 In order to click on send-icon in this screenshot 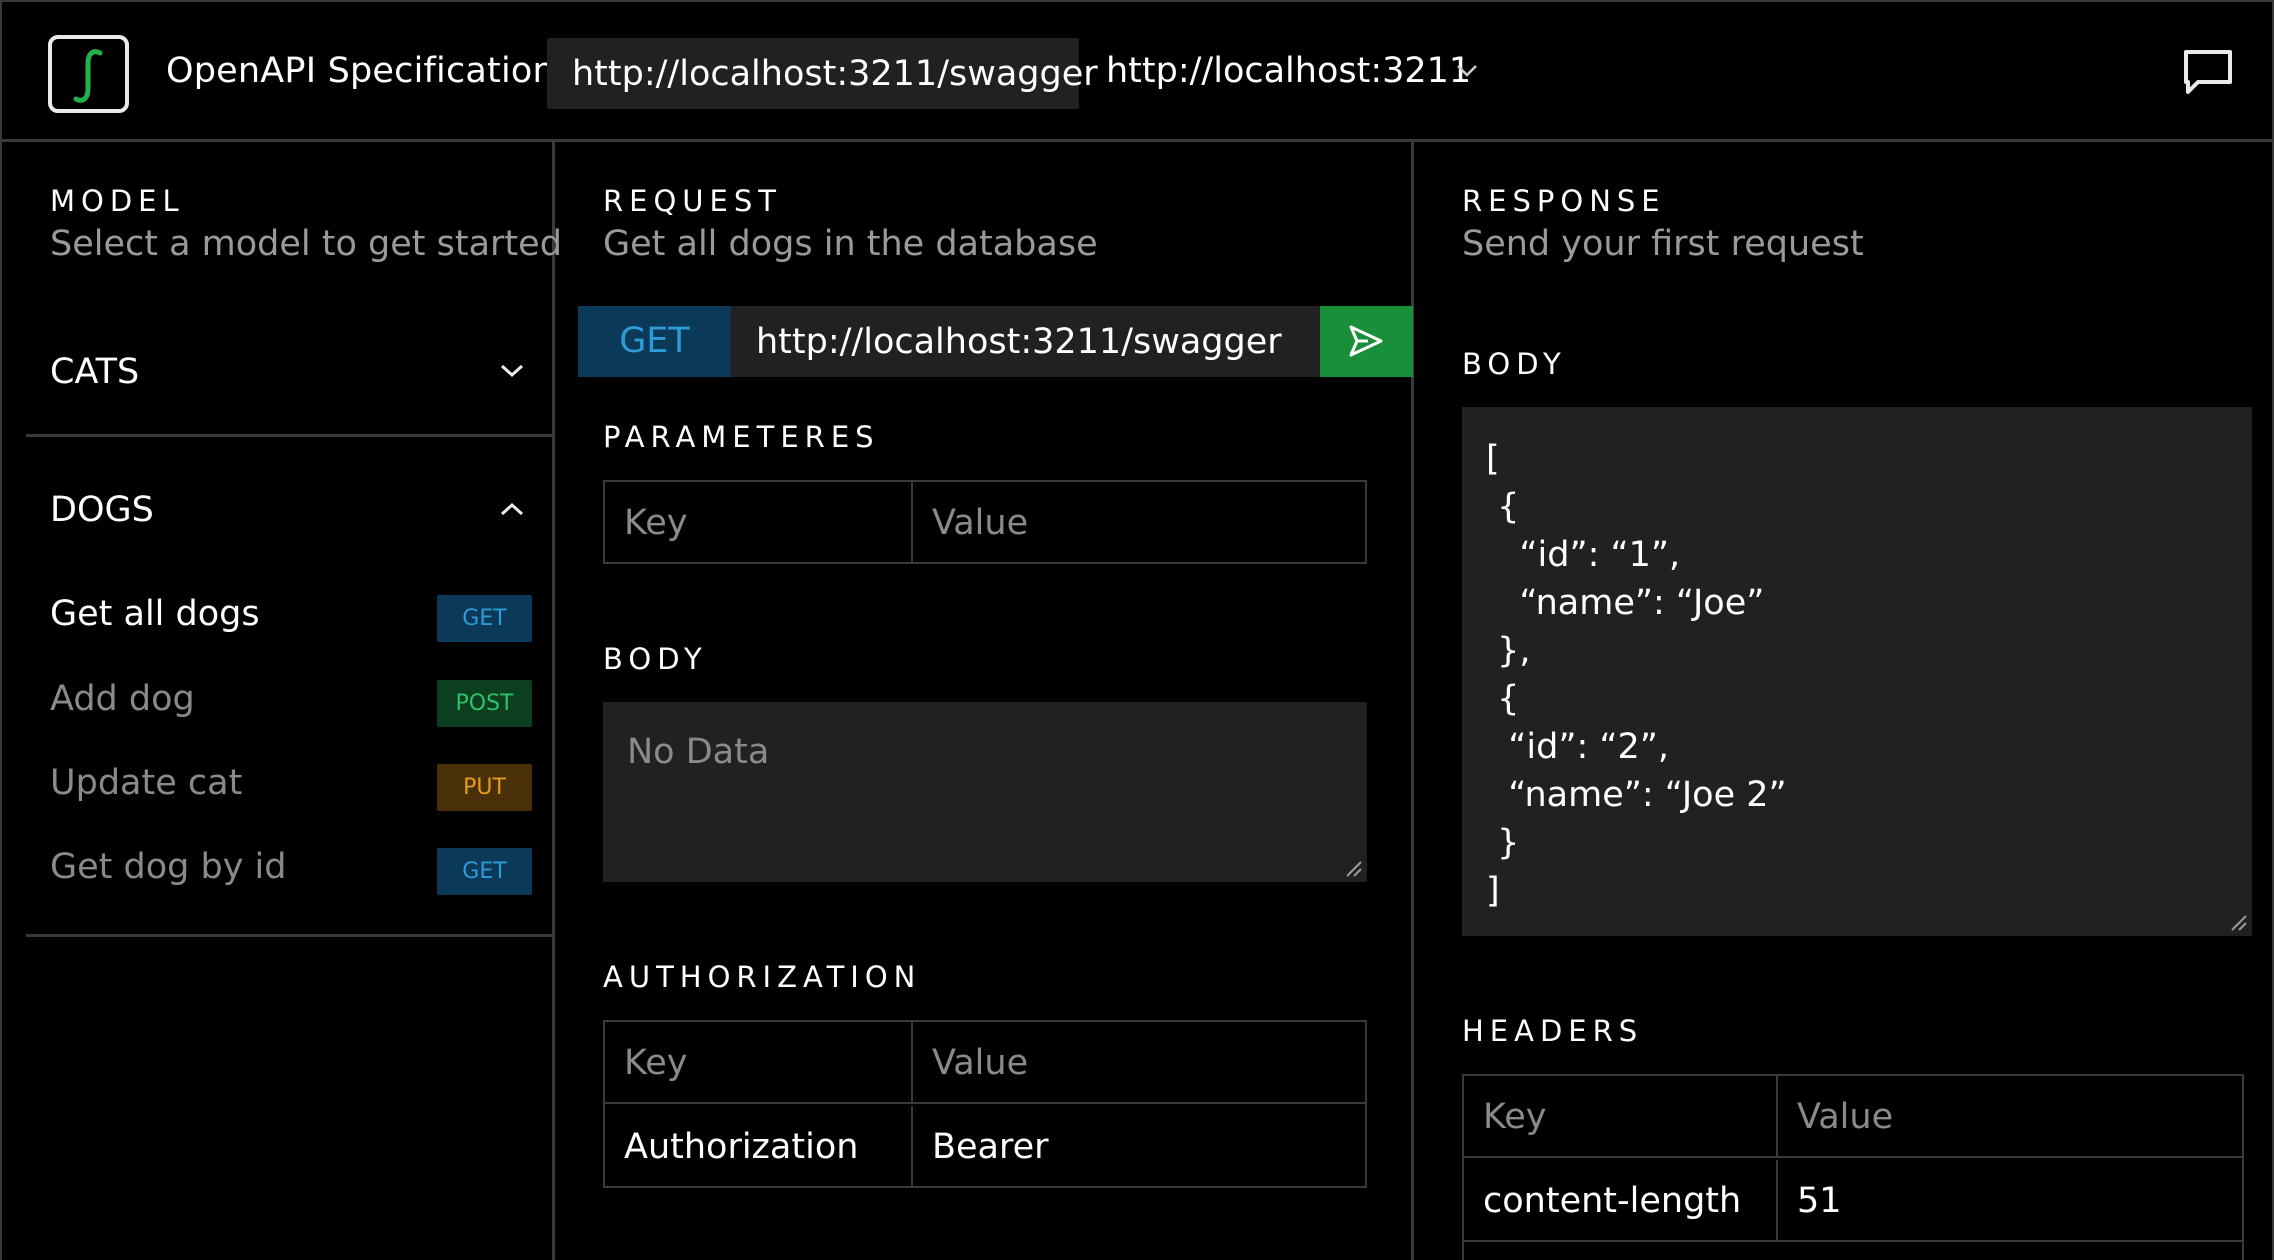, I will do `click(1366, 341)`.